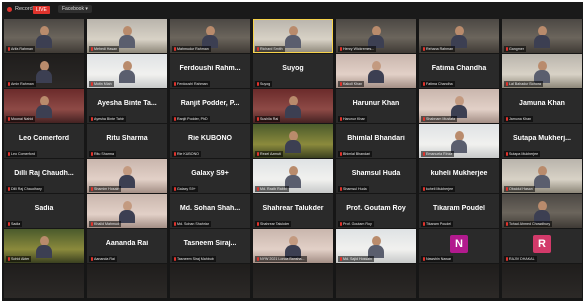 This screenshot has height=303, width=585. I want to click on stream-destination-button: Facebook ▾, so click(75, 9).